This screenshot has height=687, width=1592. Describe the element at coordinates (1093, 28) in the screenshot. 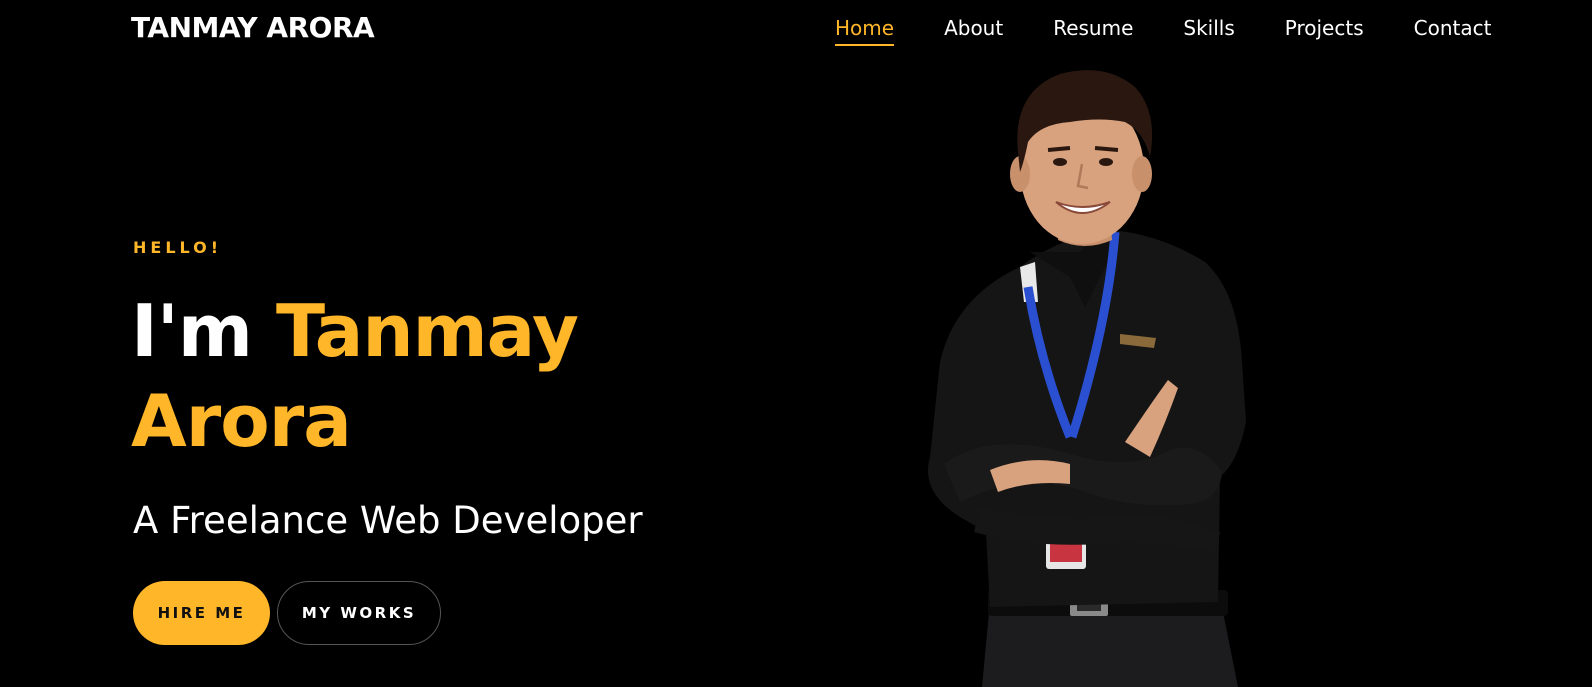

I see `nav-item-resume: Resume` at that location.